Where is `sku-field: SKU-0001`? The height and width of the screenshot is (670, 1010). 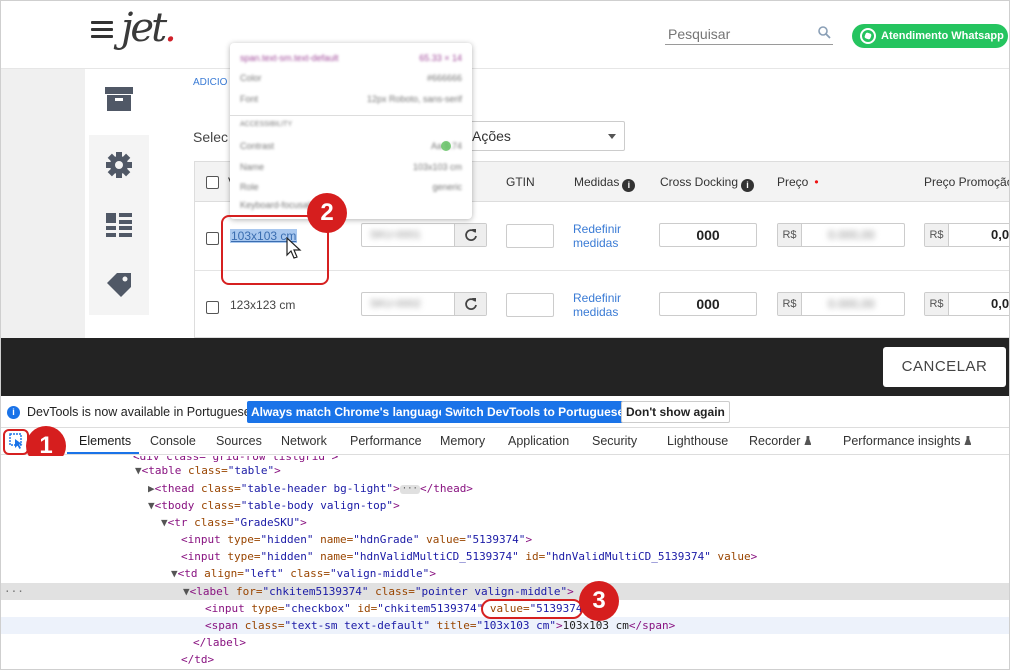 sku-field: SKU-0001 is located at coordinates (424, 235).